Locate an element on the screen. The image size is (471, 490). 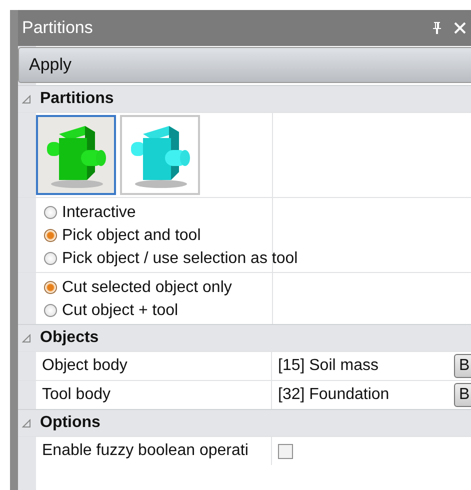
section-title: Partitions is located at coordinates (77, 99).